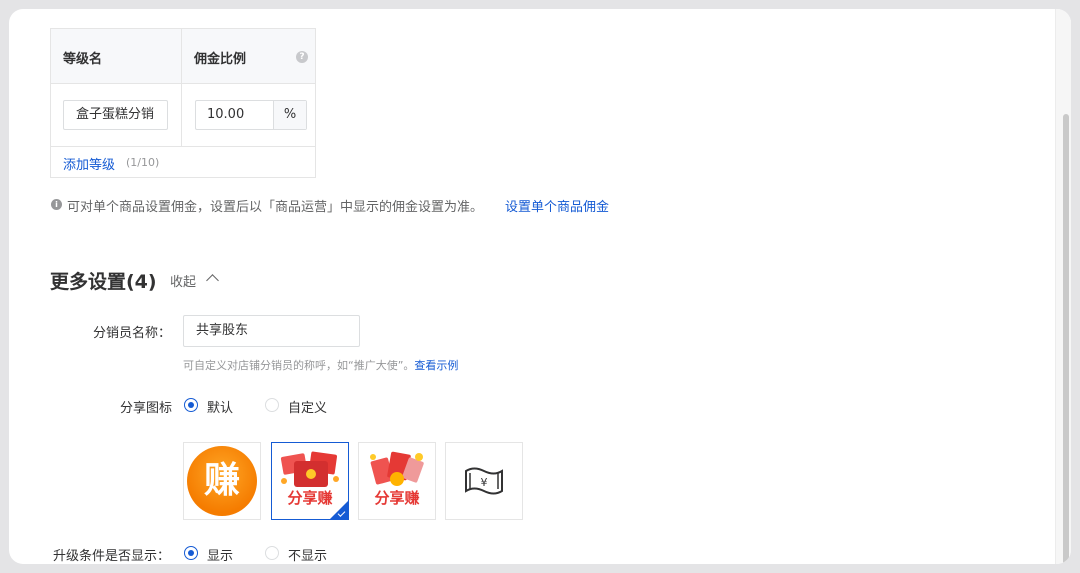  Describe the element at coordinates (115, 115) in the screenshot. I see `level-name-input: 盒子蛋糕分销` at that location.